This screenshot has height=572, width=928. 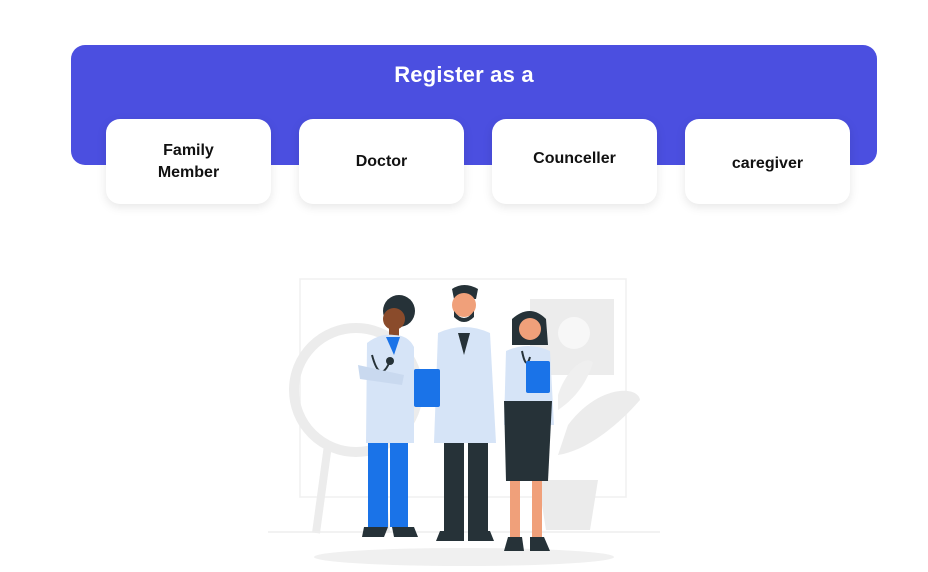 I want to click on role-card-doctor: Doctor, so click(x=381, y=161).